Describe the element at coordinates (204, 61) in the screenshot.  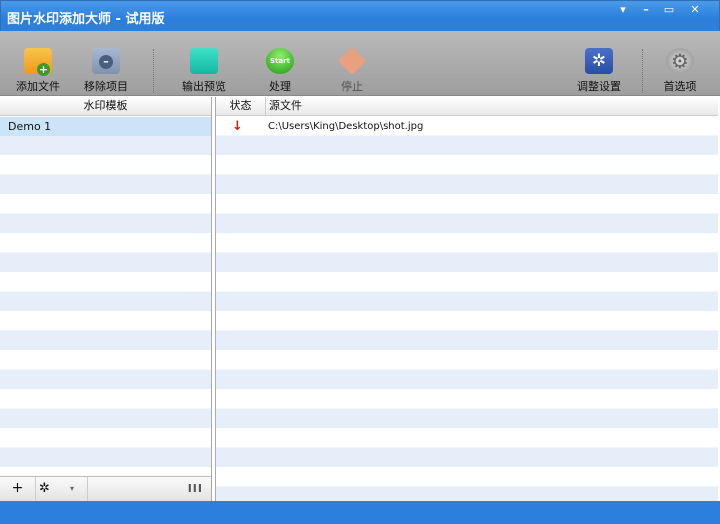
I see `preview-icon` at that location.